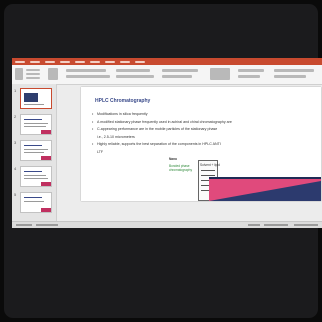 This screenshot has width=322, height=322. I want to click on diagram-right-label: Solvent + lipid, so click(210, 165).